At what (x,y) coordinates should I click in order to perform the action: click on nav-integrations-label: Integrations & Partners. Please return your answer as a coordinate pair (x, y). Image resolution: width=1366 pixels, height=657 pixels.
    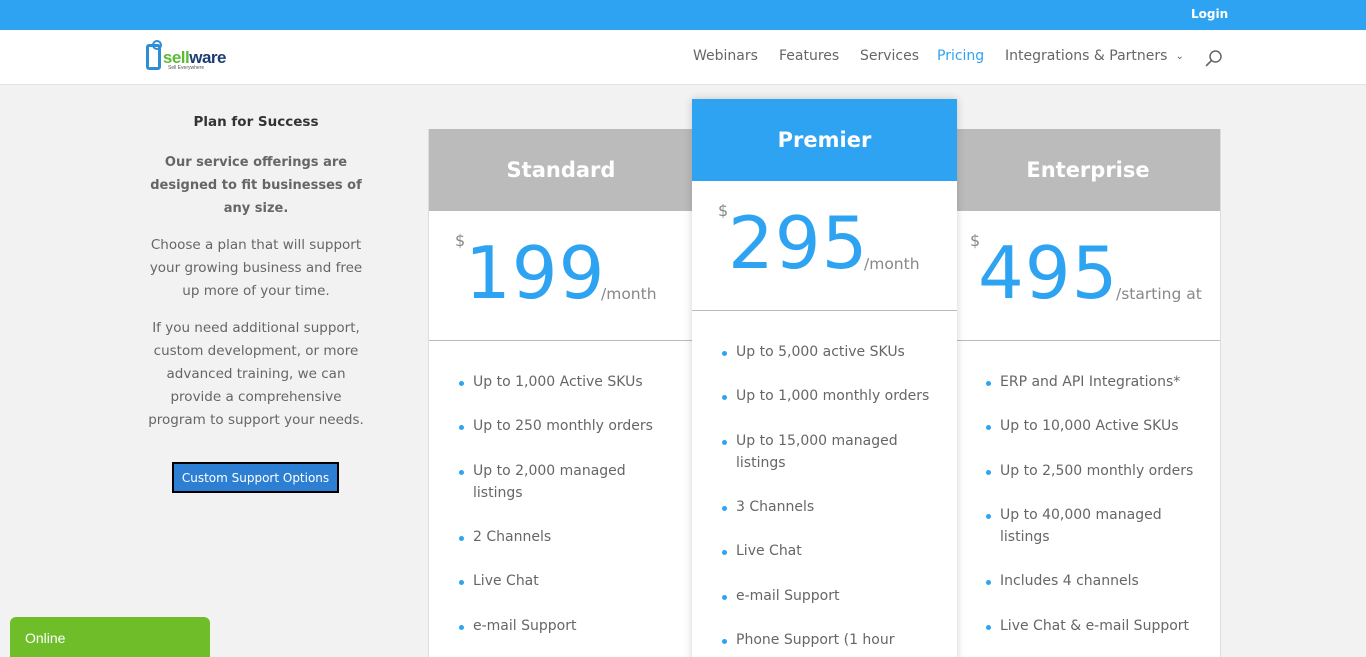
    Looking at the image, I should click on (1086, 56).